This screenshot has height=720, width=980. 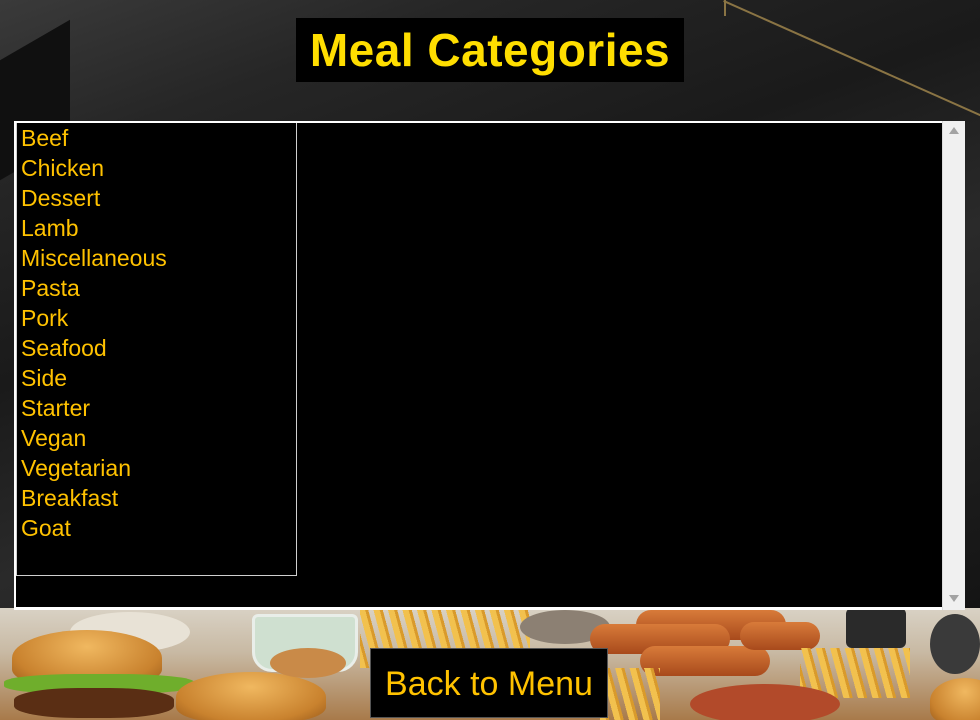 I want to click on category-item-dessert: Dessert, so click(x=156, y=198).